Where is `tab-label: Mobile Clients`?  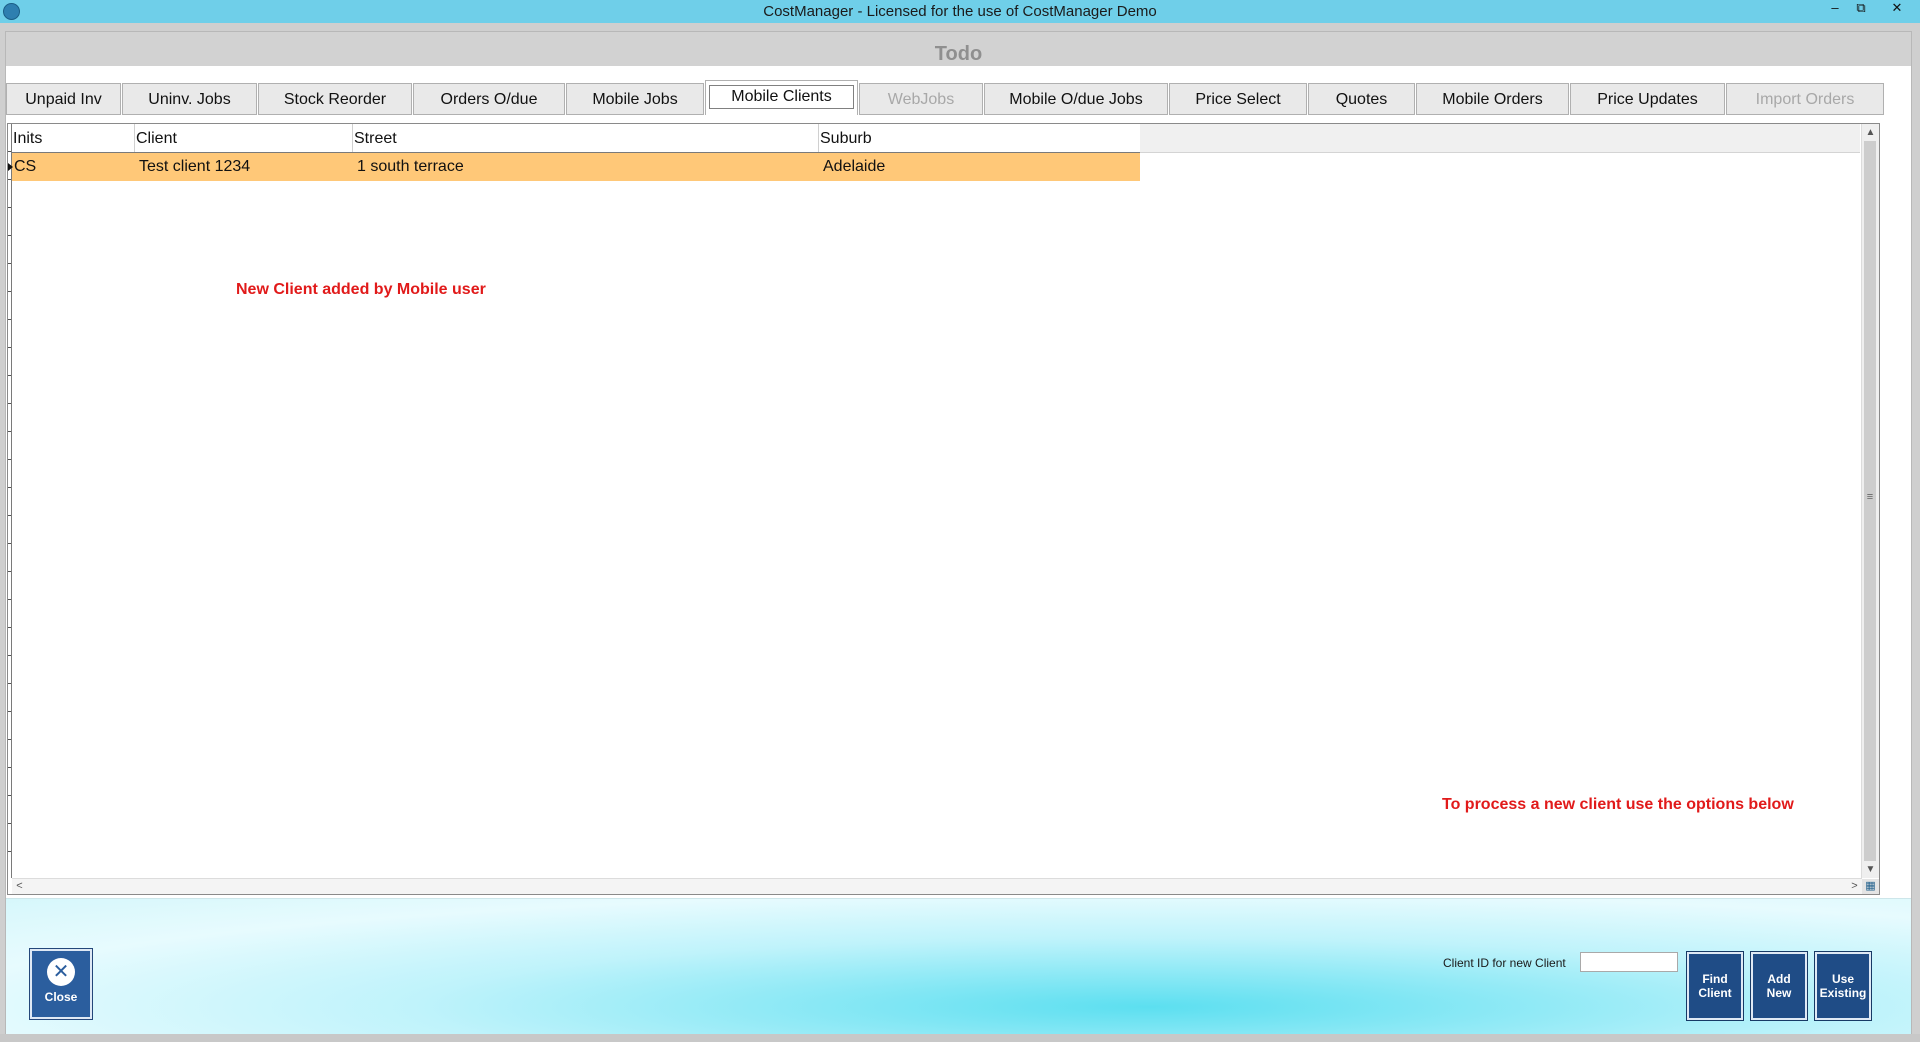 tab-label: Mobile Clients is located at coordinates (781, 96).